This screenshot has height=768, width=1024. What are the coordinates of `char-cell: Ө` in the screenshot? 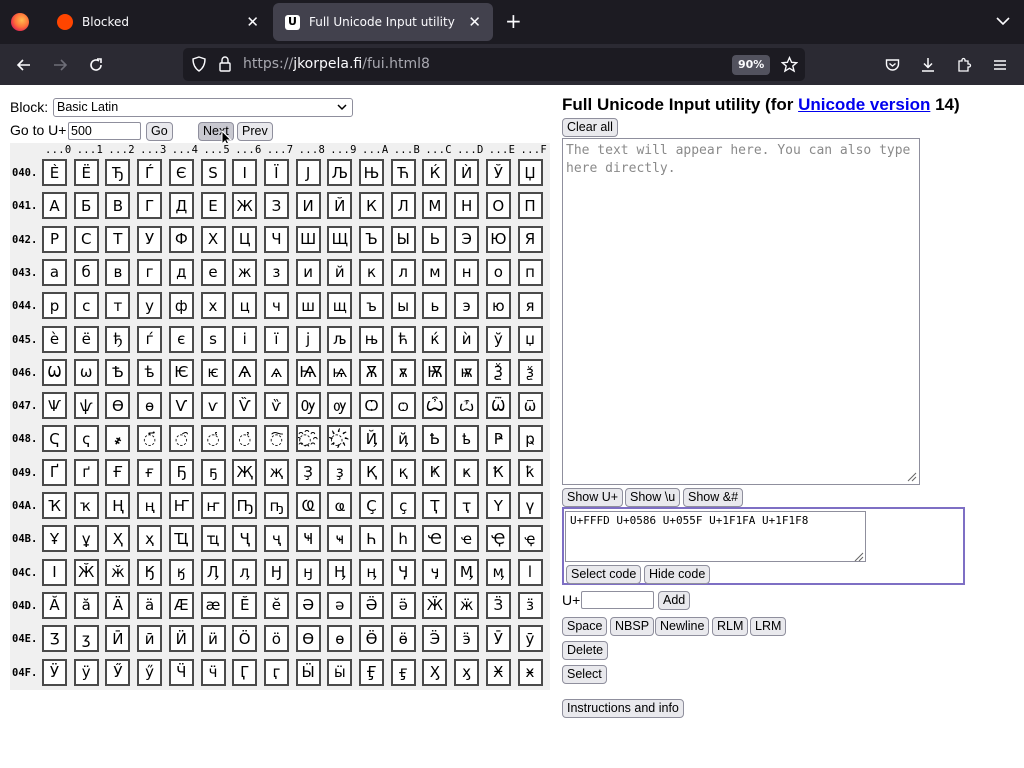 It's located at (308, 639).